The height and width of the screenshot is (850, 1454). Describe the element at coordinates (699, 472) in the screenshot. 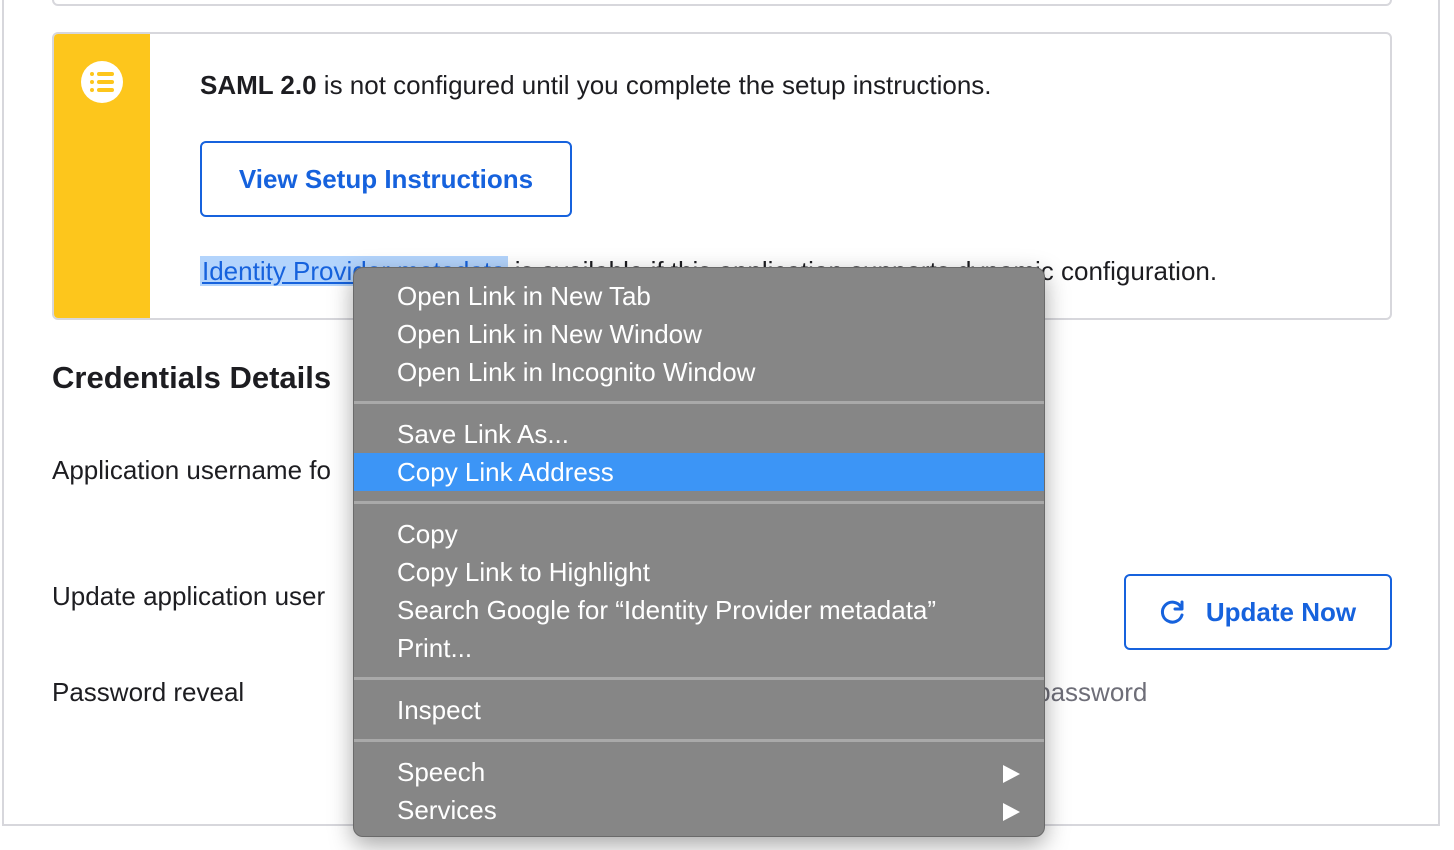

I see `menu-item-copy-link-address: Copy Link Address` at that location.